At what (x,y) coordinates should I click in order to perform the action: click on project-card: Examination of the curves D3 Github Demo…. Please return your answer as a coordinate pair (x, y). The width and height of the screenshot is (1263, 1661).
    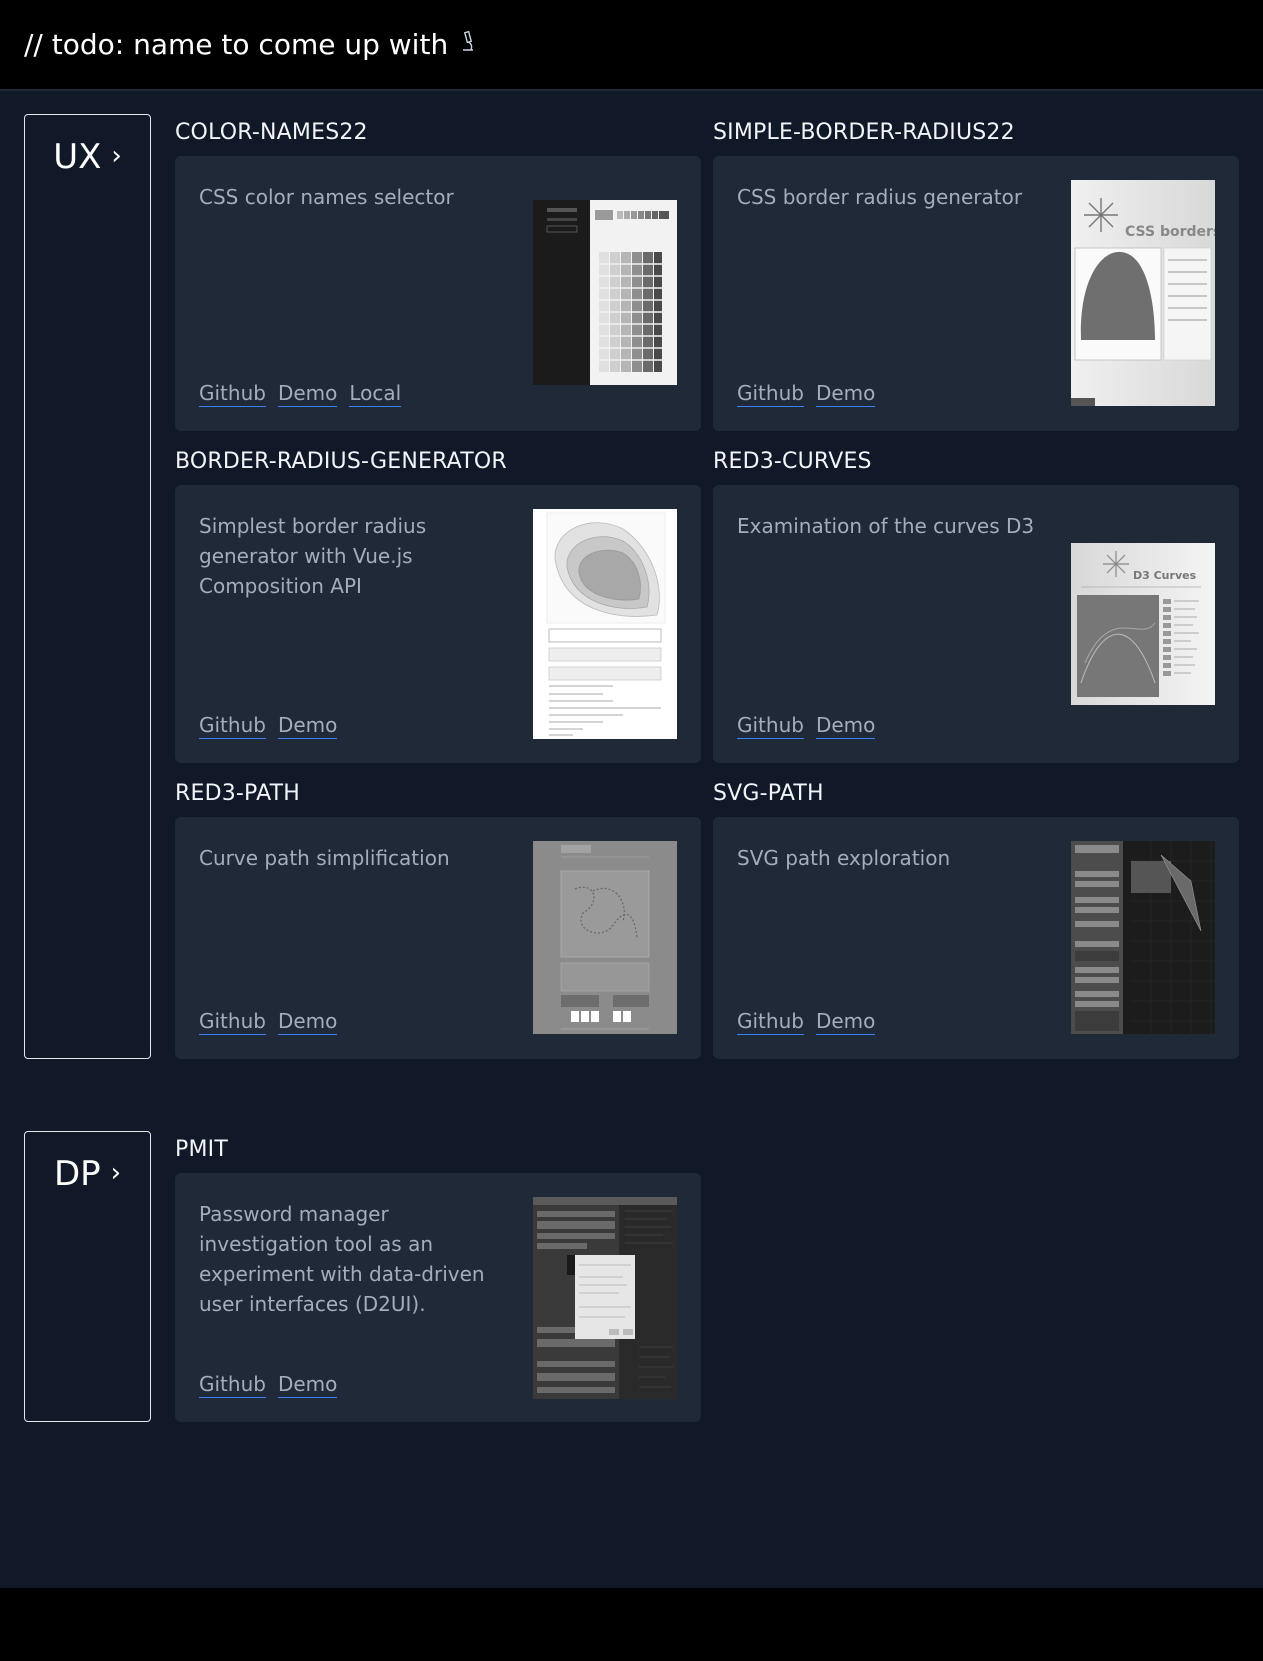
    Looking at the image, I should click on (976, 624).